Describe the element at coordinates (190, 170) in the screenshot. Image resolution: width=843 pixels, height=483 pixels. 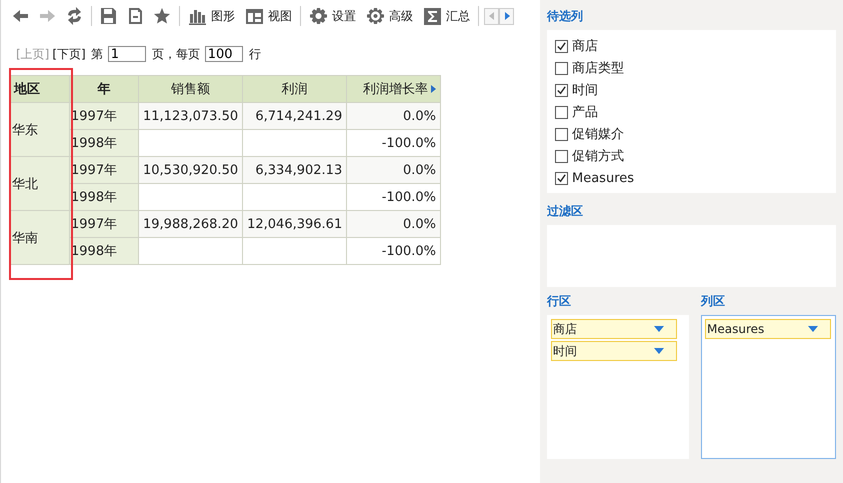
I see `table-cell: 10,530,920.50` at that location.